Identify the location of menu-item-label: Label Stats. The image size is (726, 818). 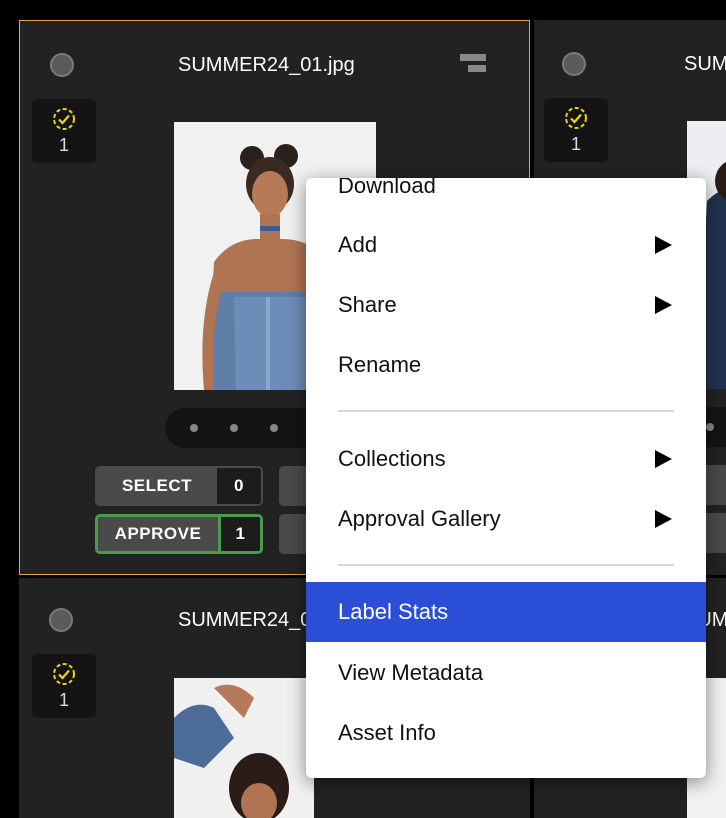
(393, 611).